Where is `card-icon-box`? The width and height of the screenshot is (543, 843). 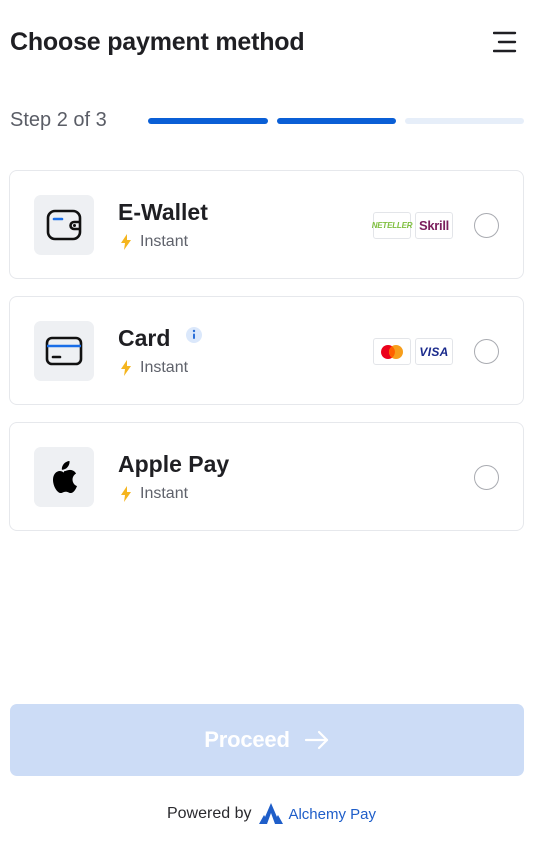
card-icon-box is located at coordinates (64, 351).